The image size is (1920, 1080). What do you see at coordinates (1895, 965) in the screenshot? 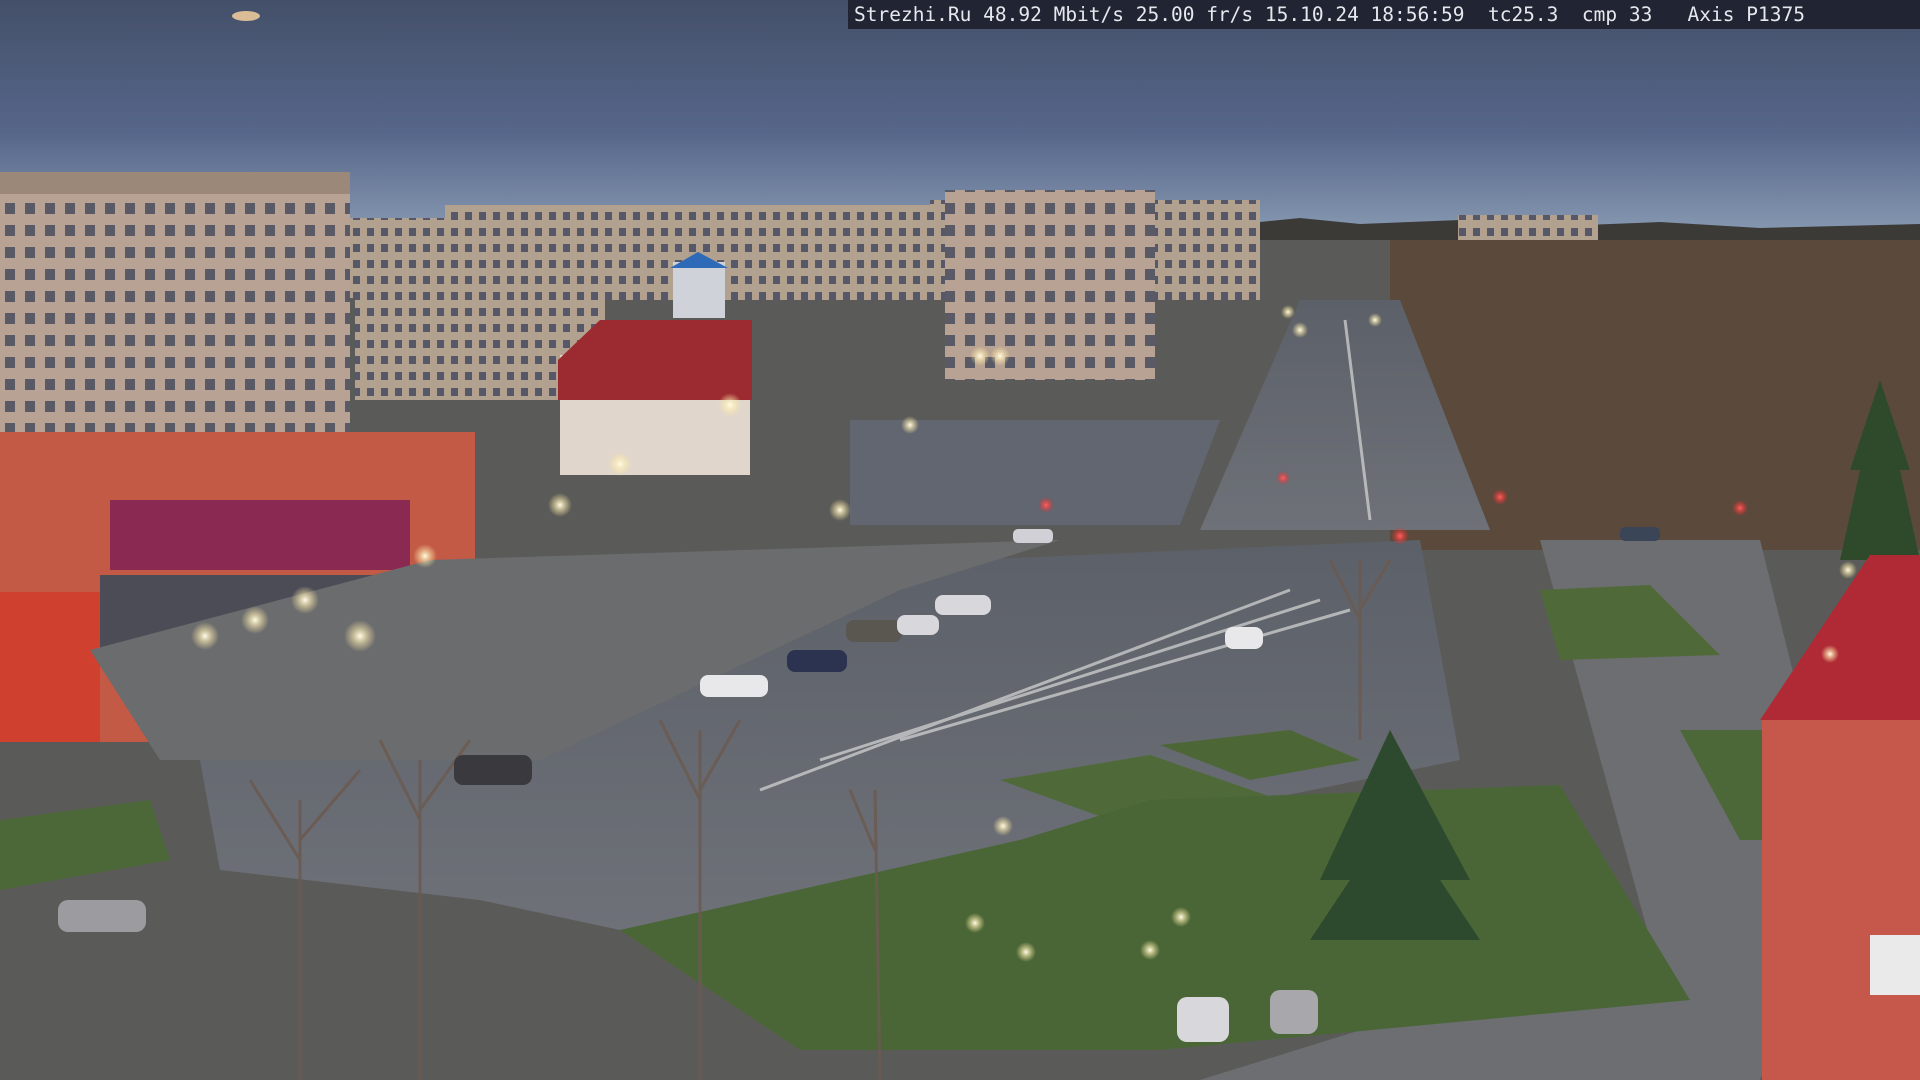
I see `right-building-window` at bounding box center [1895, 965].